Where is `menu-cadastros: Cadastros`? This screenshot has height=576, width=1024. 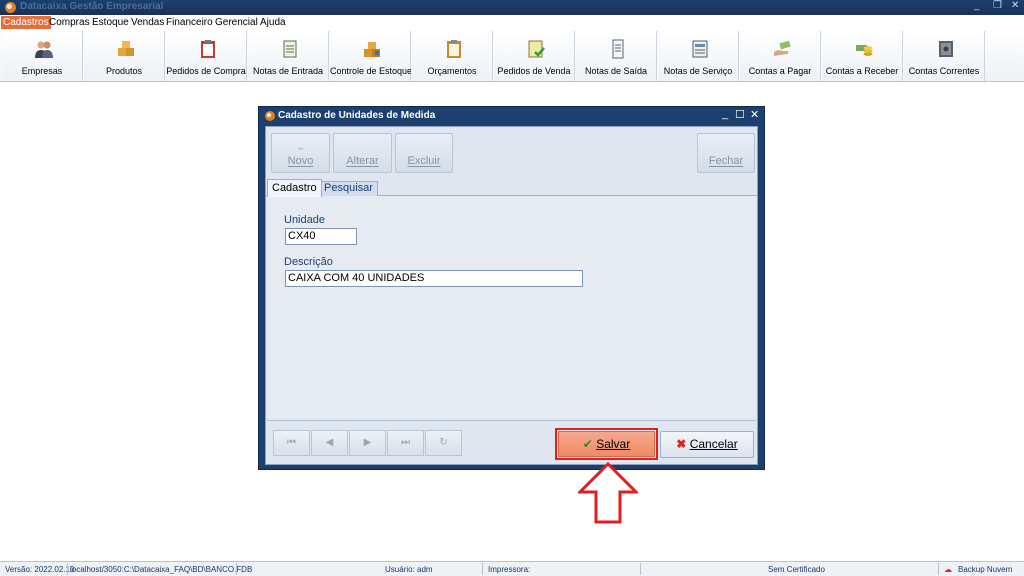 menu-cadastros: Cadastros is located at coordinates (26, 22).